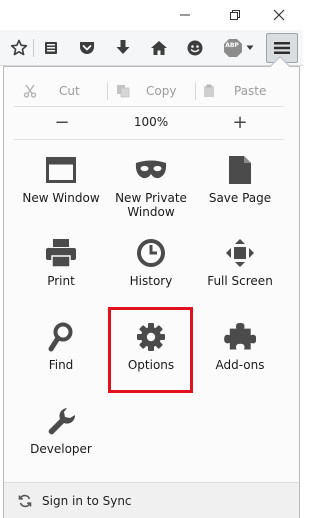  I want to click on save-page-button: Save Page, so click(240, 193).